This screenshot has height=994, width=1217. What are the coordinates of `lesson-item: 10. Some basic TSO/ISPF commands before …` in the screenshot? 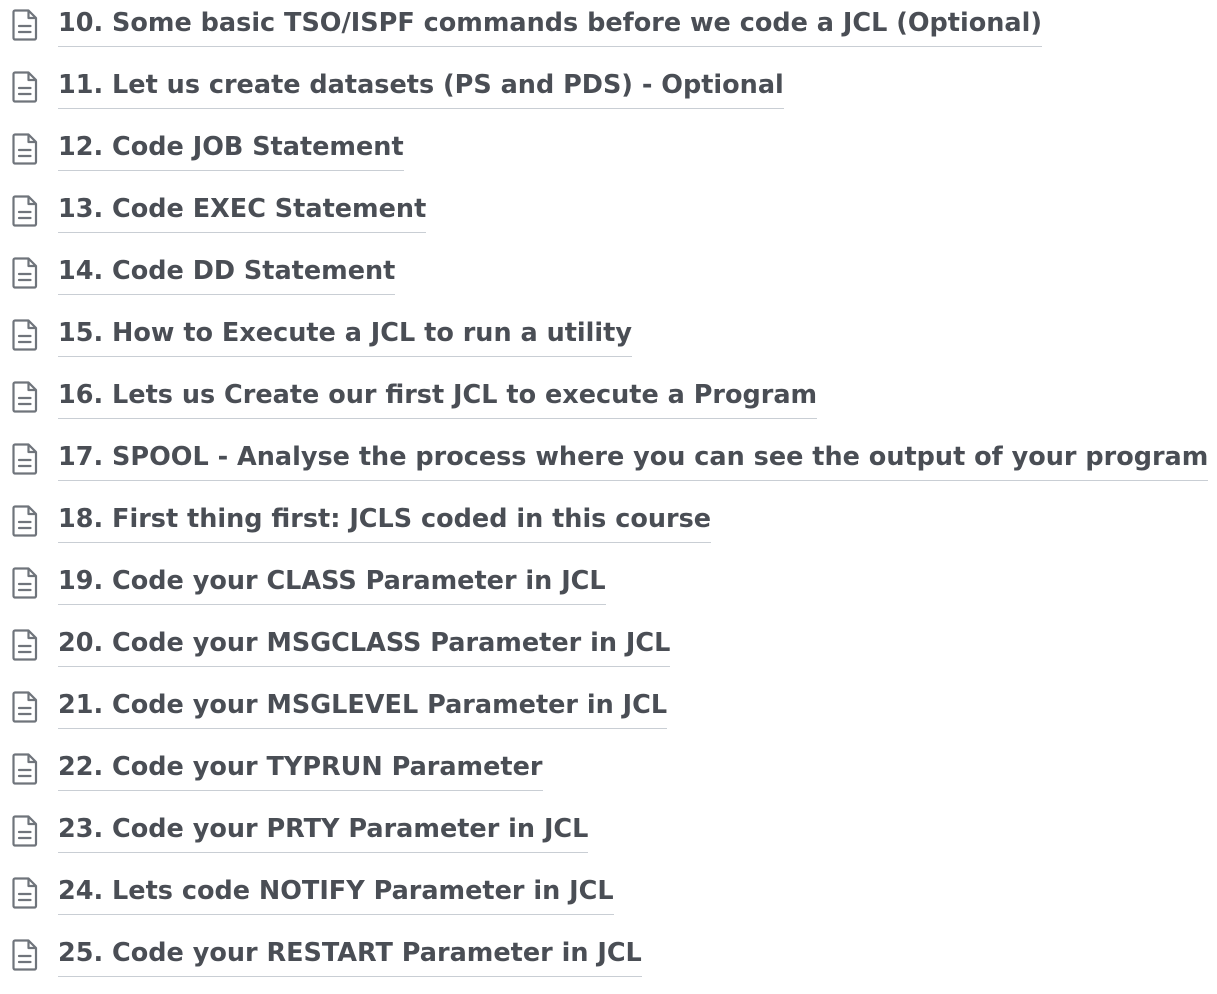 It's located at (608, 33).